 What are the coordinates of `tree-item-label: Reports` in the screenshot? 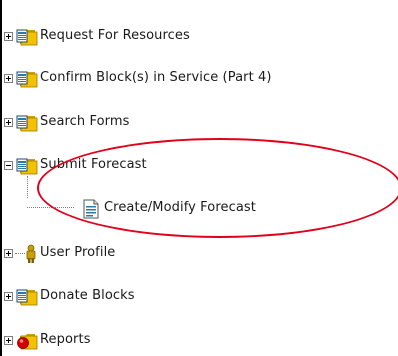 It's located at (65, 339).